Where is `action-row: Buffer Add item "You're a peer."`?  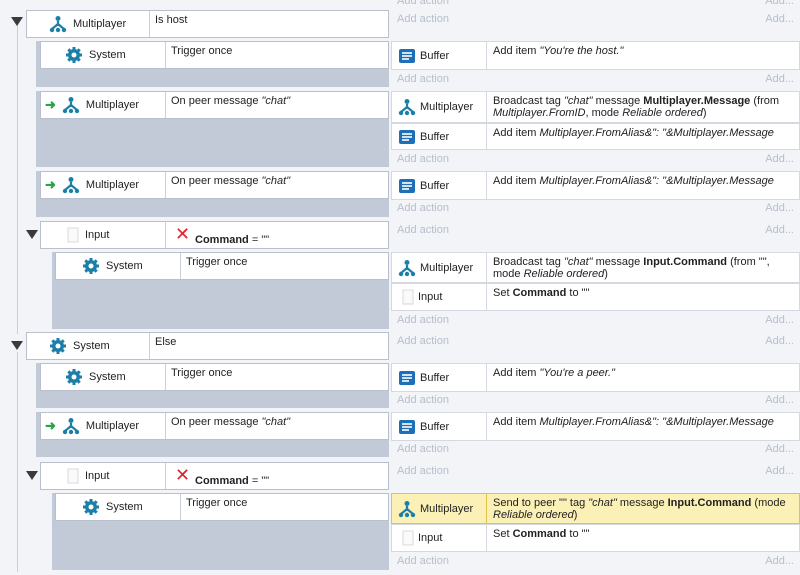 action-row: Buffer Add item "You're a peer." is located at coordinates (595, 377).